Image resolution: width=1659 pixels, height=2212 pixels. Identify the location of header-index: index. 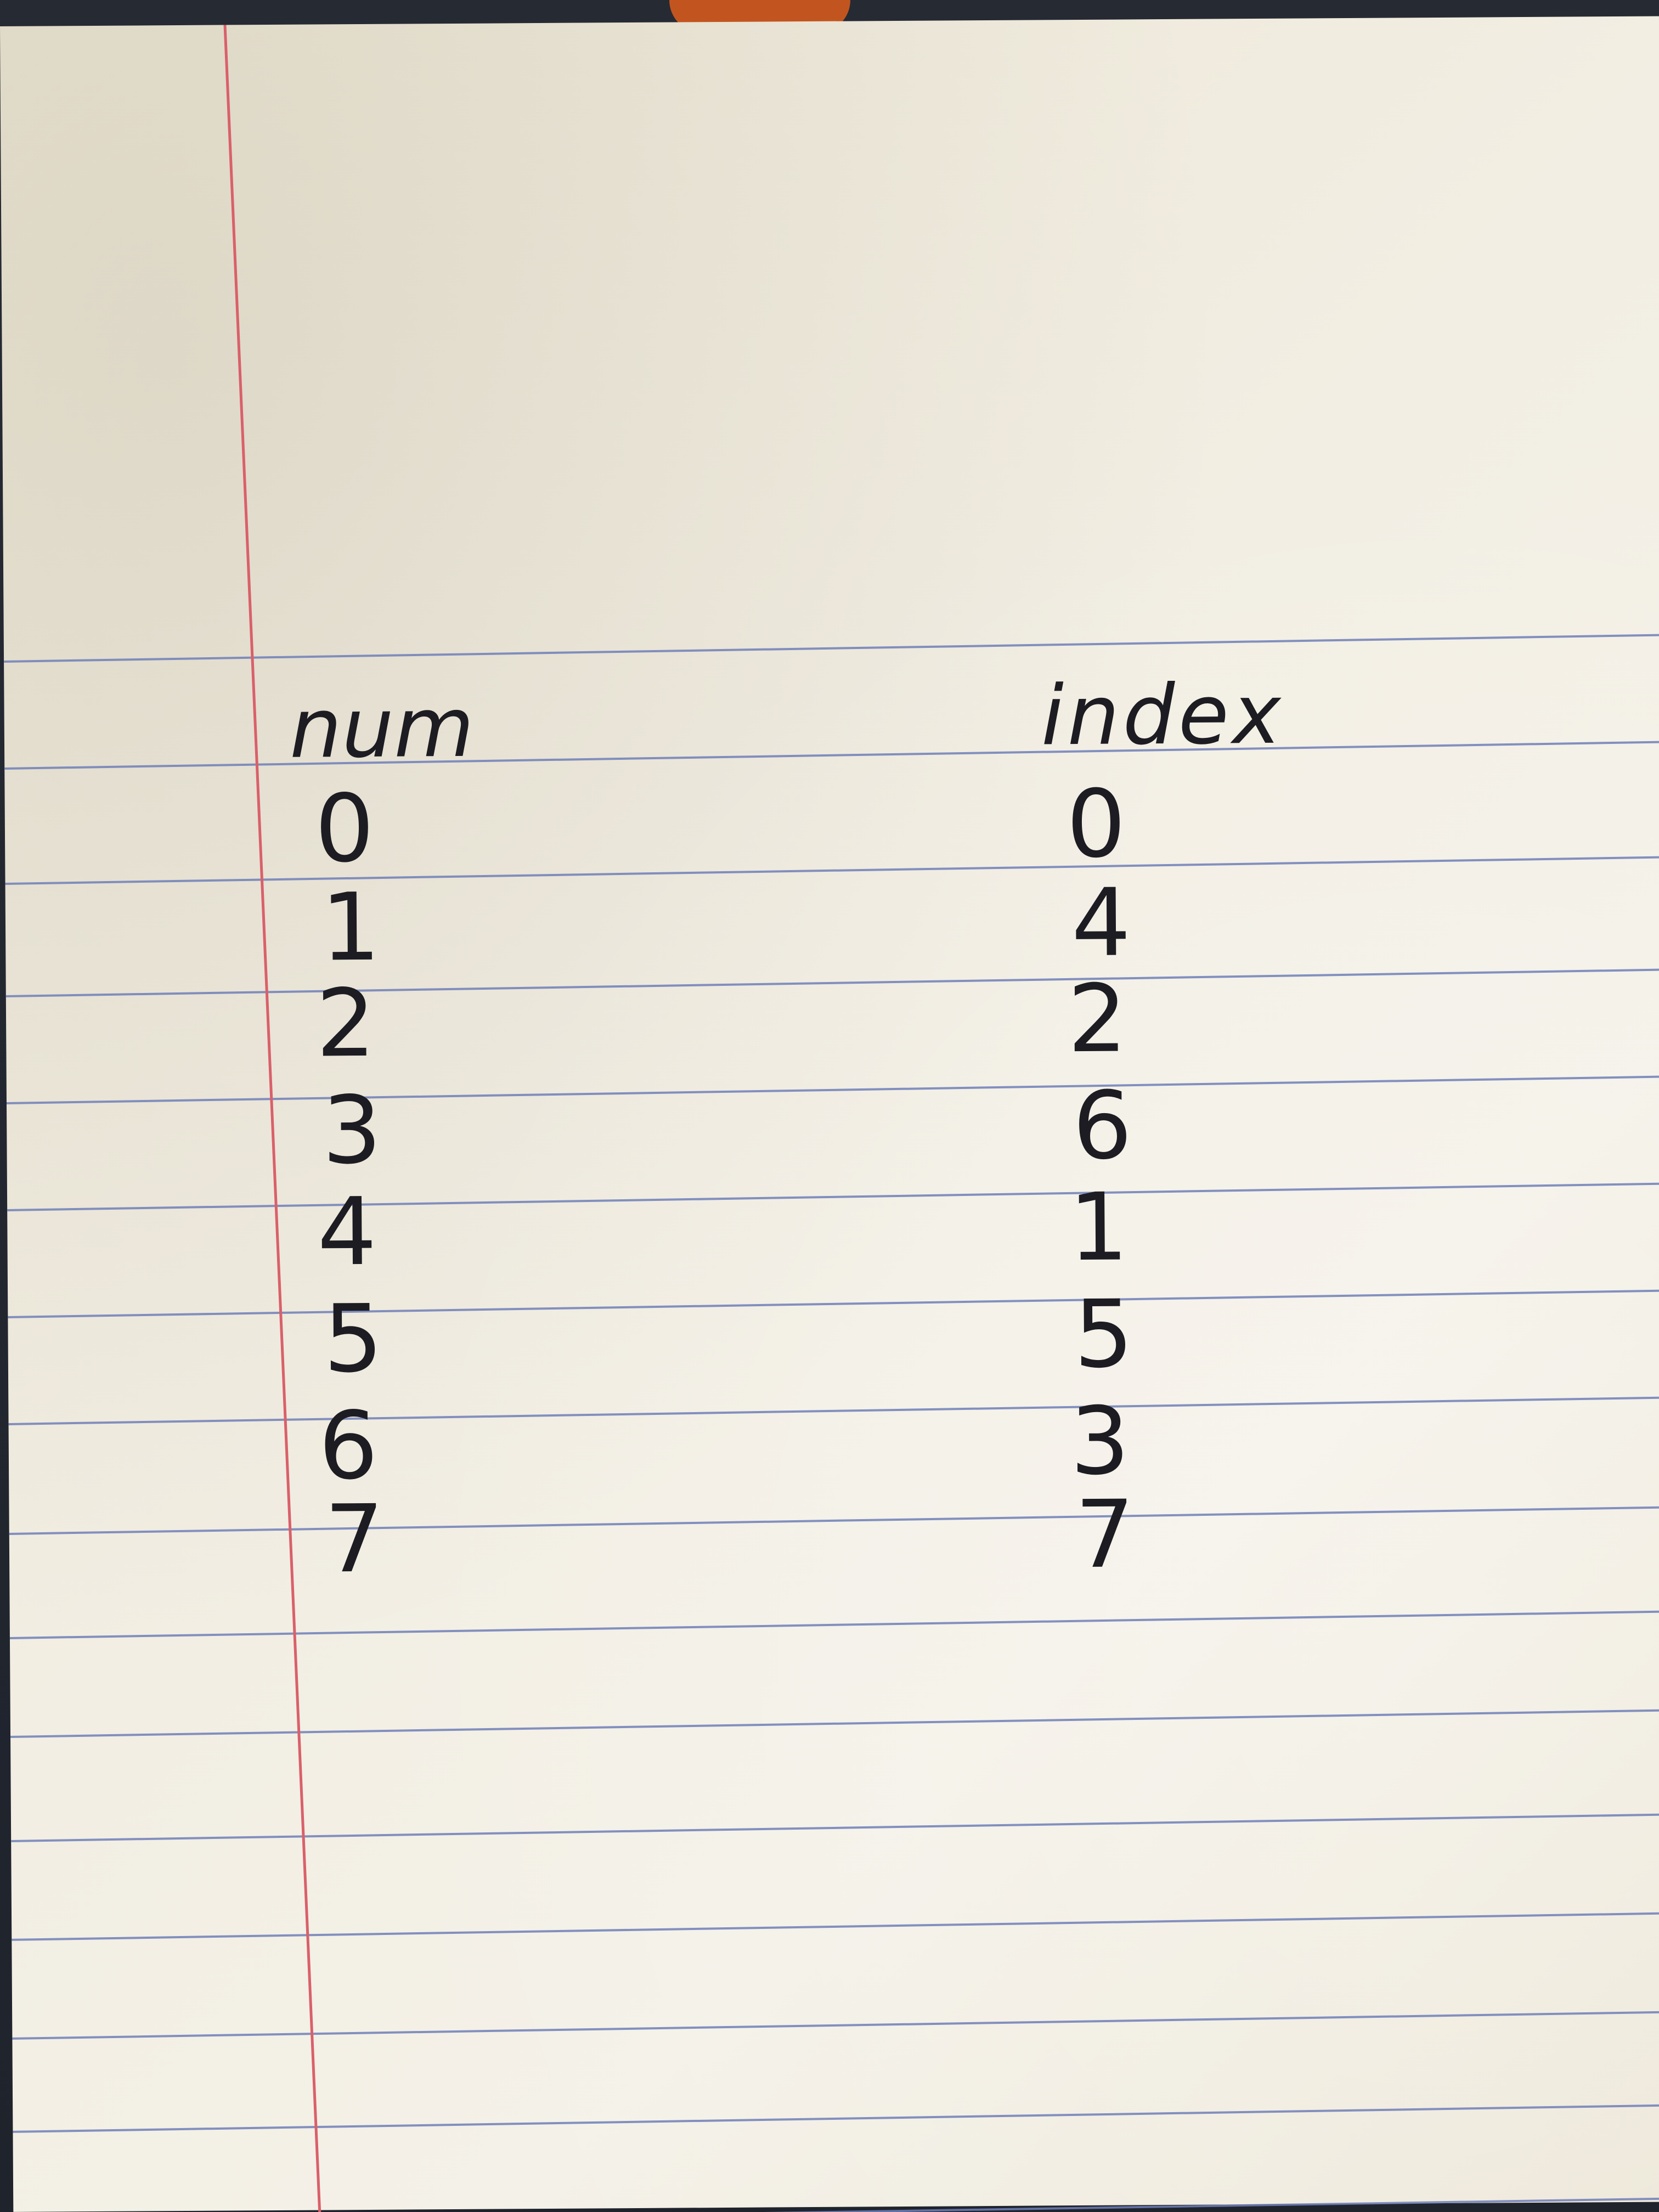
(1163, 715).